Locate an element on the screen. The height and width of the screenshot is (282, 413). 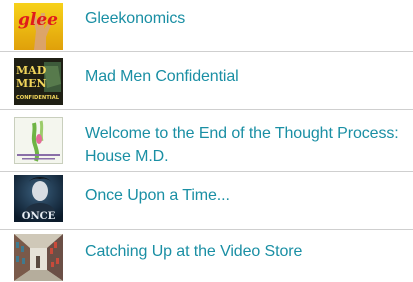
svg-text: MEN is located at coordinates (31, 83).